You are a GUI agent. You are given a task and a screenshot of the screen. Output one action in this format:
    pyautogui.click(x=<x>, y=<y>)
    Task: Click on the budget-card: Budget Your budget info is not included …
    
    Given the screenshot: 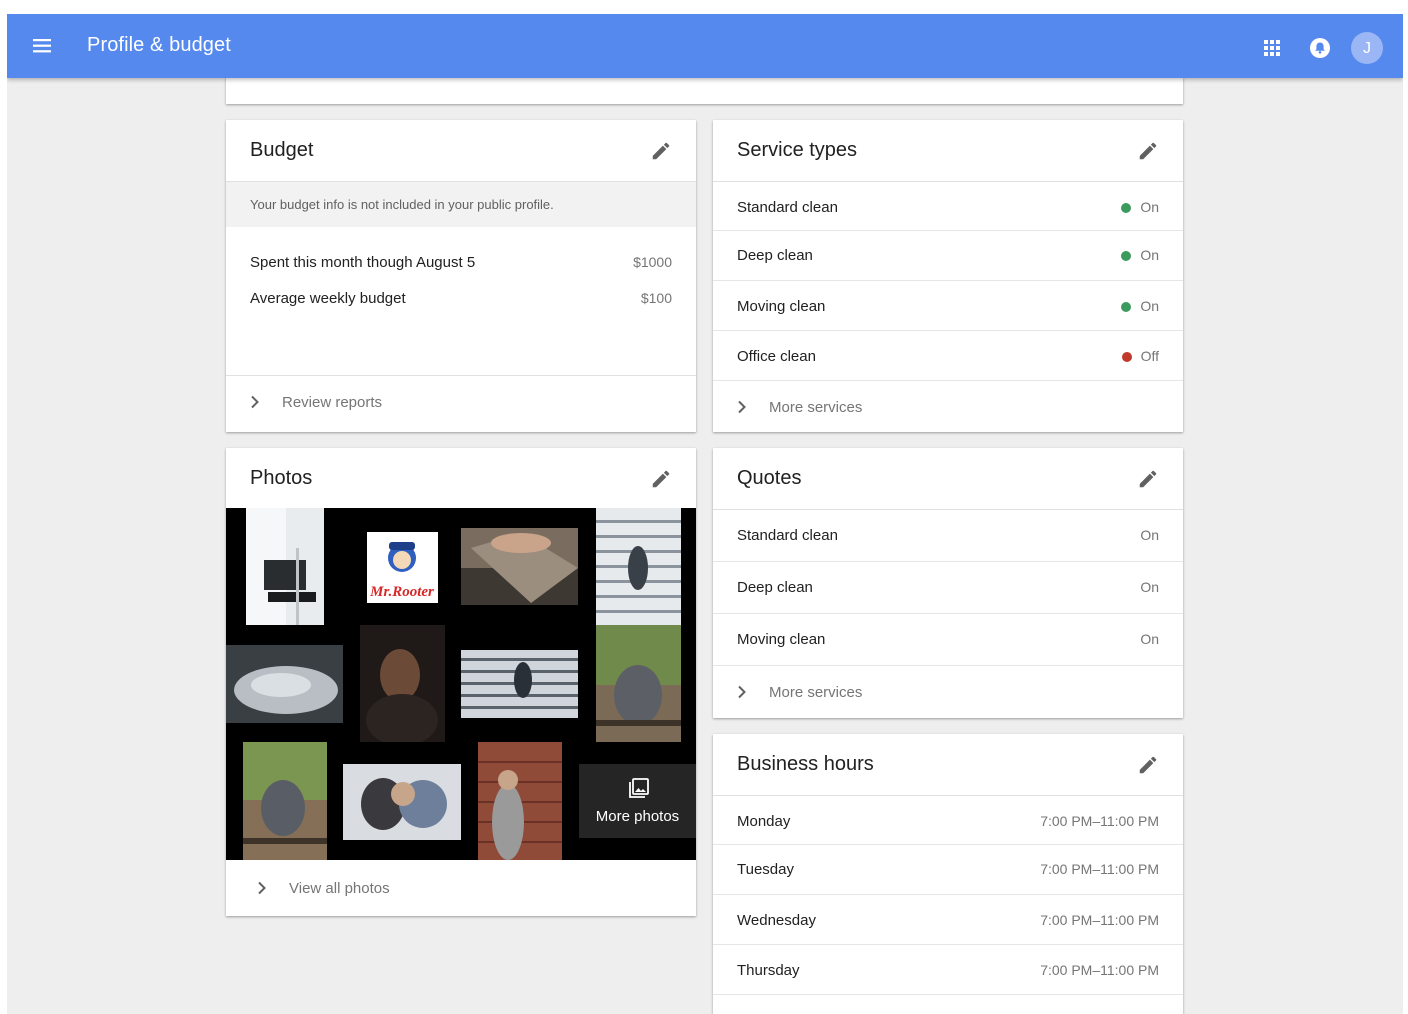 What is the action you would take?
    pyautogui.click(x=461, y=276)
    